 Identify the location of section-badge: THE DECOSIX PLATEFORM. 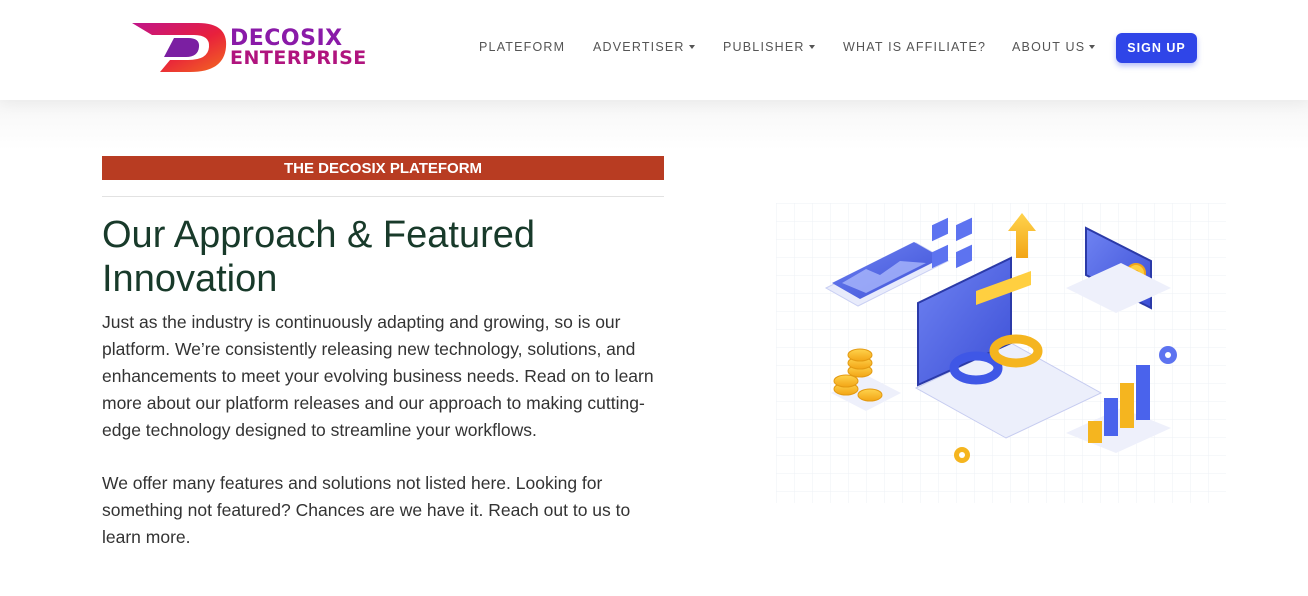
(383, 168).